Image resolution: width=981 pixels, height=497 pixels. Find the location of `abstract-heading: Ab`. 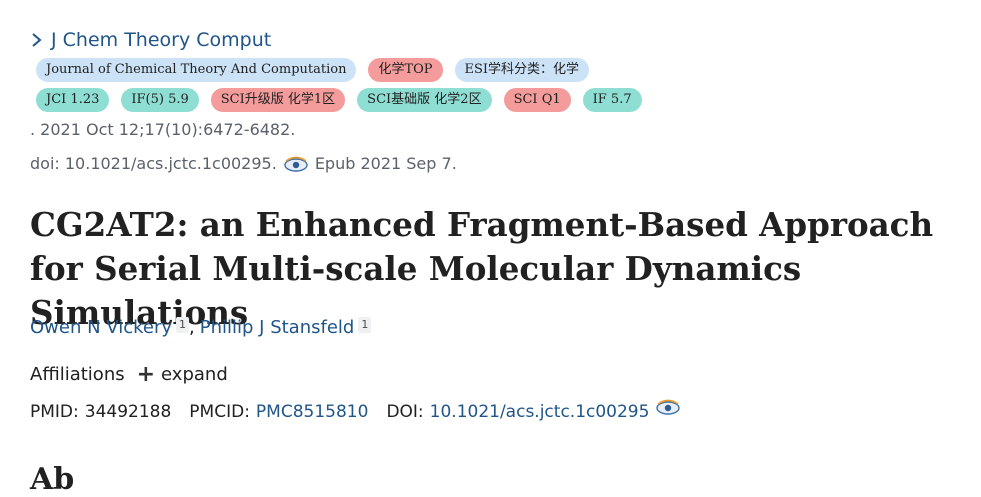

abstract-heading: Ab is located at coordinates (52, 479).